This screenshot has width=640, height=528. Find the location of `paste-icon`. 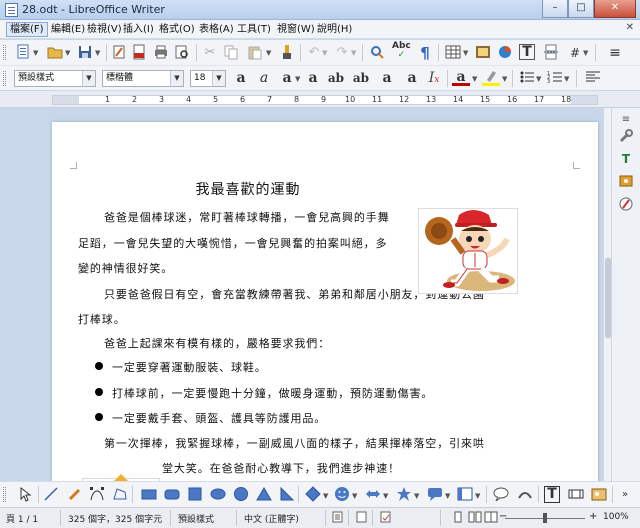

paste-icon is located at coordinates (255, 53).